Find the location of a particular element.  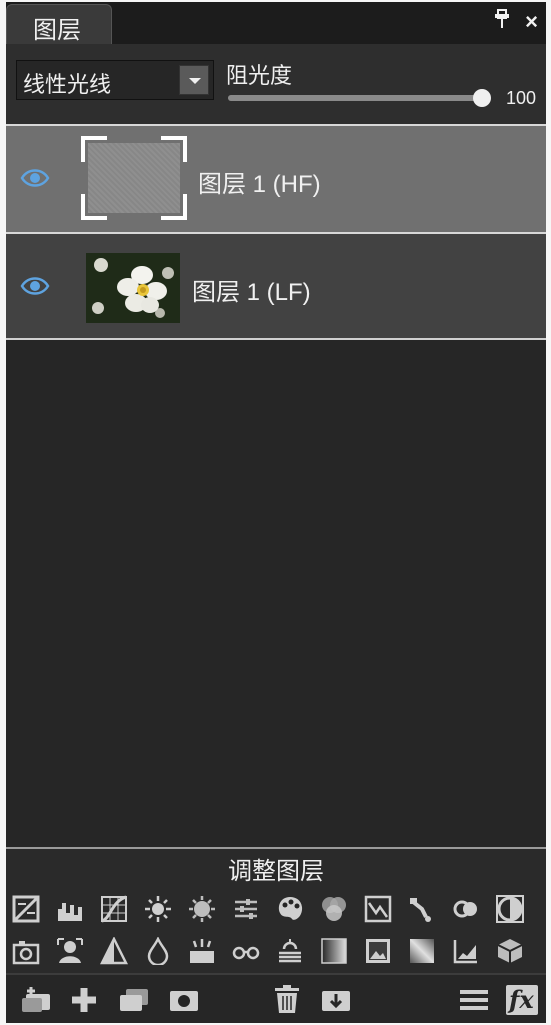

layer-name: 图层 1 (LF) is located at coordinates (251, 292).